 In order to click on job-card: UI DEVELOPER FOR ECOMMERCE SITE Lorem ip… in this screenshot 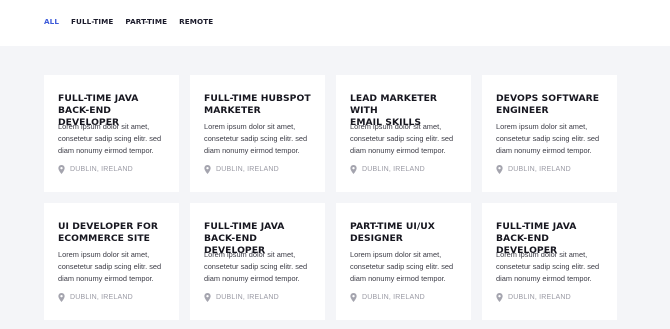, I will do `click(111, 261)`.